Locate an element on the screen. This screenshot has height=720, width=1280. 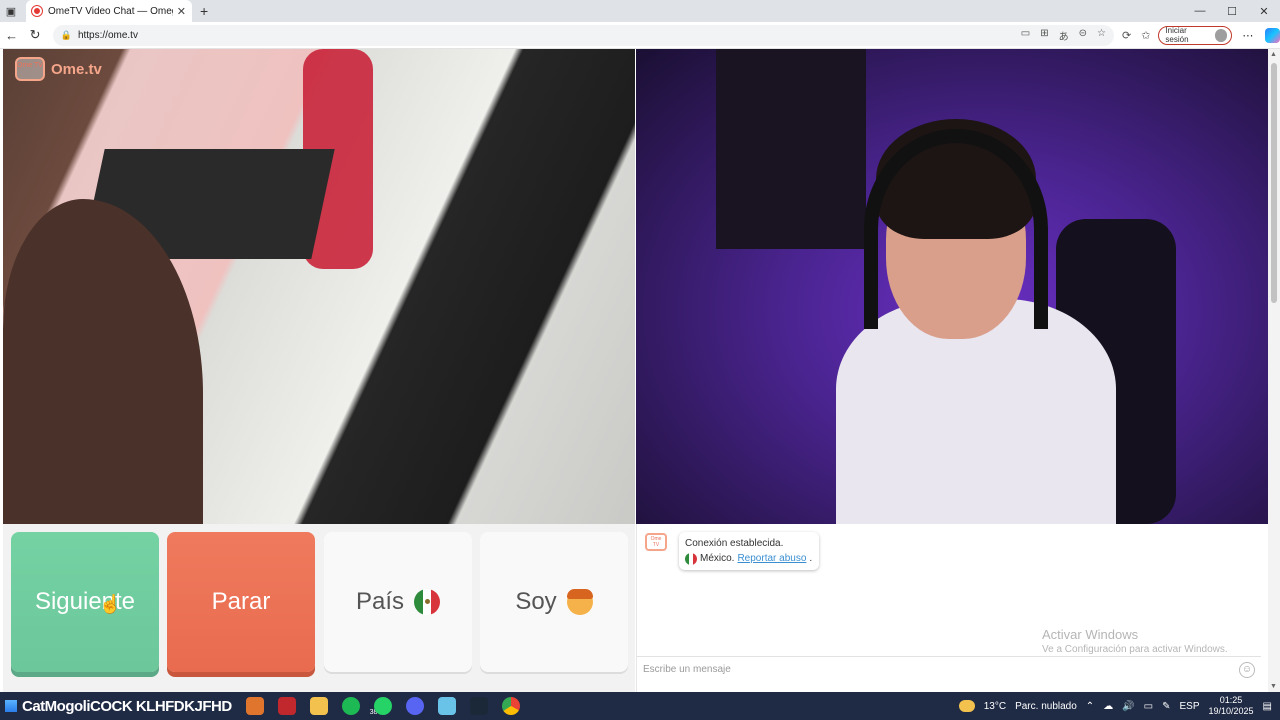
partner-country-row: México. Reportar abuso. is located at coordinates (749, 558).